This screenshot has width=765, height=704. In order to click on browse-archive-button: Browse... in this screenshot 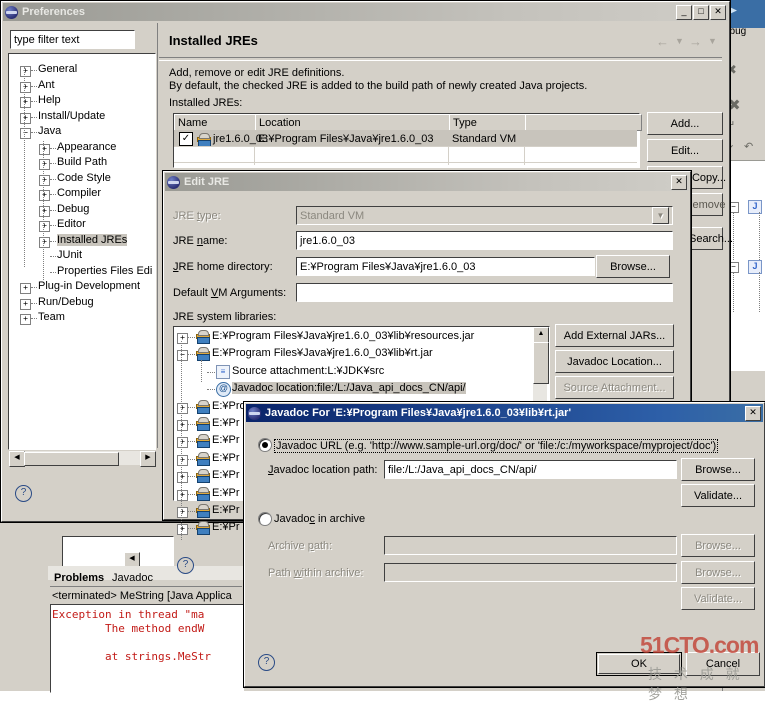, I will do `click(718, 545)`.